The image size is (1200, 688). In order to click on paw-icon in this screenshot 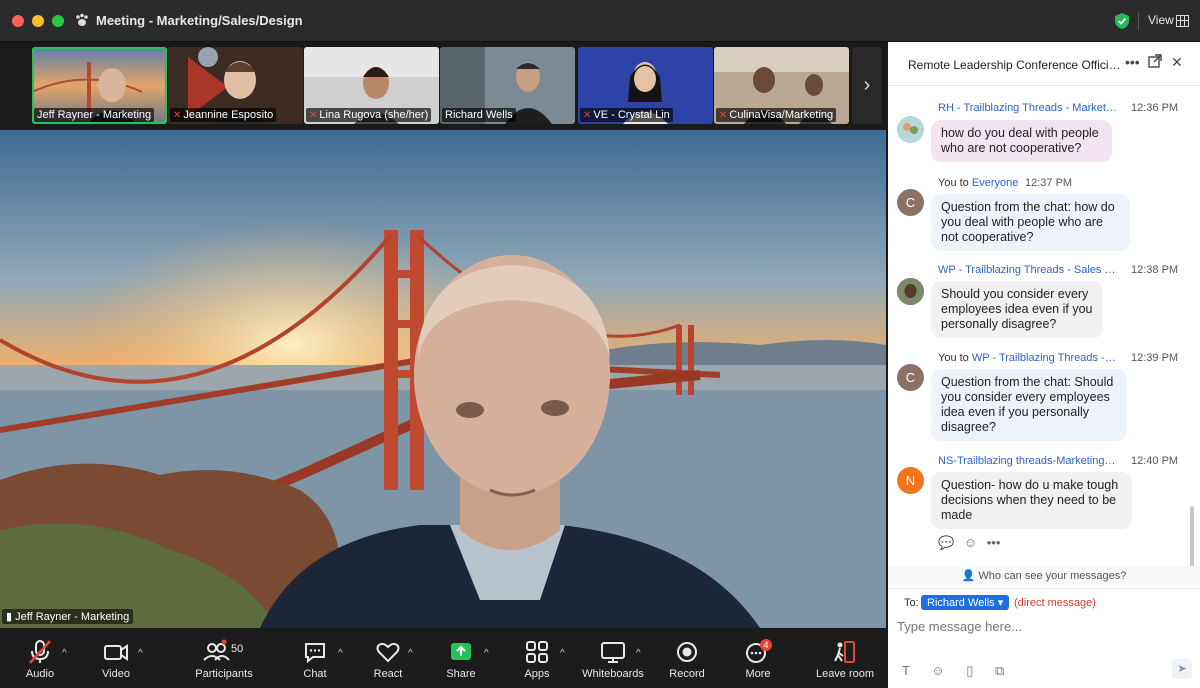, I will do `click(82, 20)`.